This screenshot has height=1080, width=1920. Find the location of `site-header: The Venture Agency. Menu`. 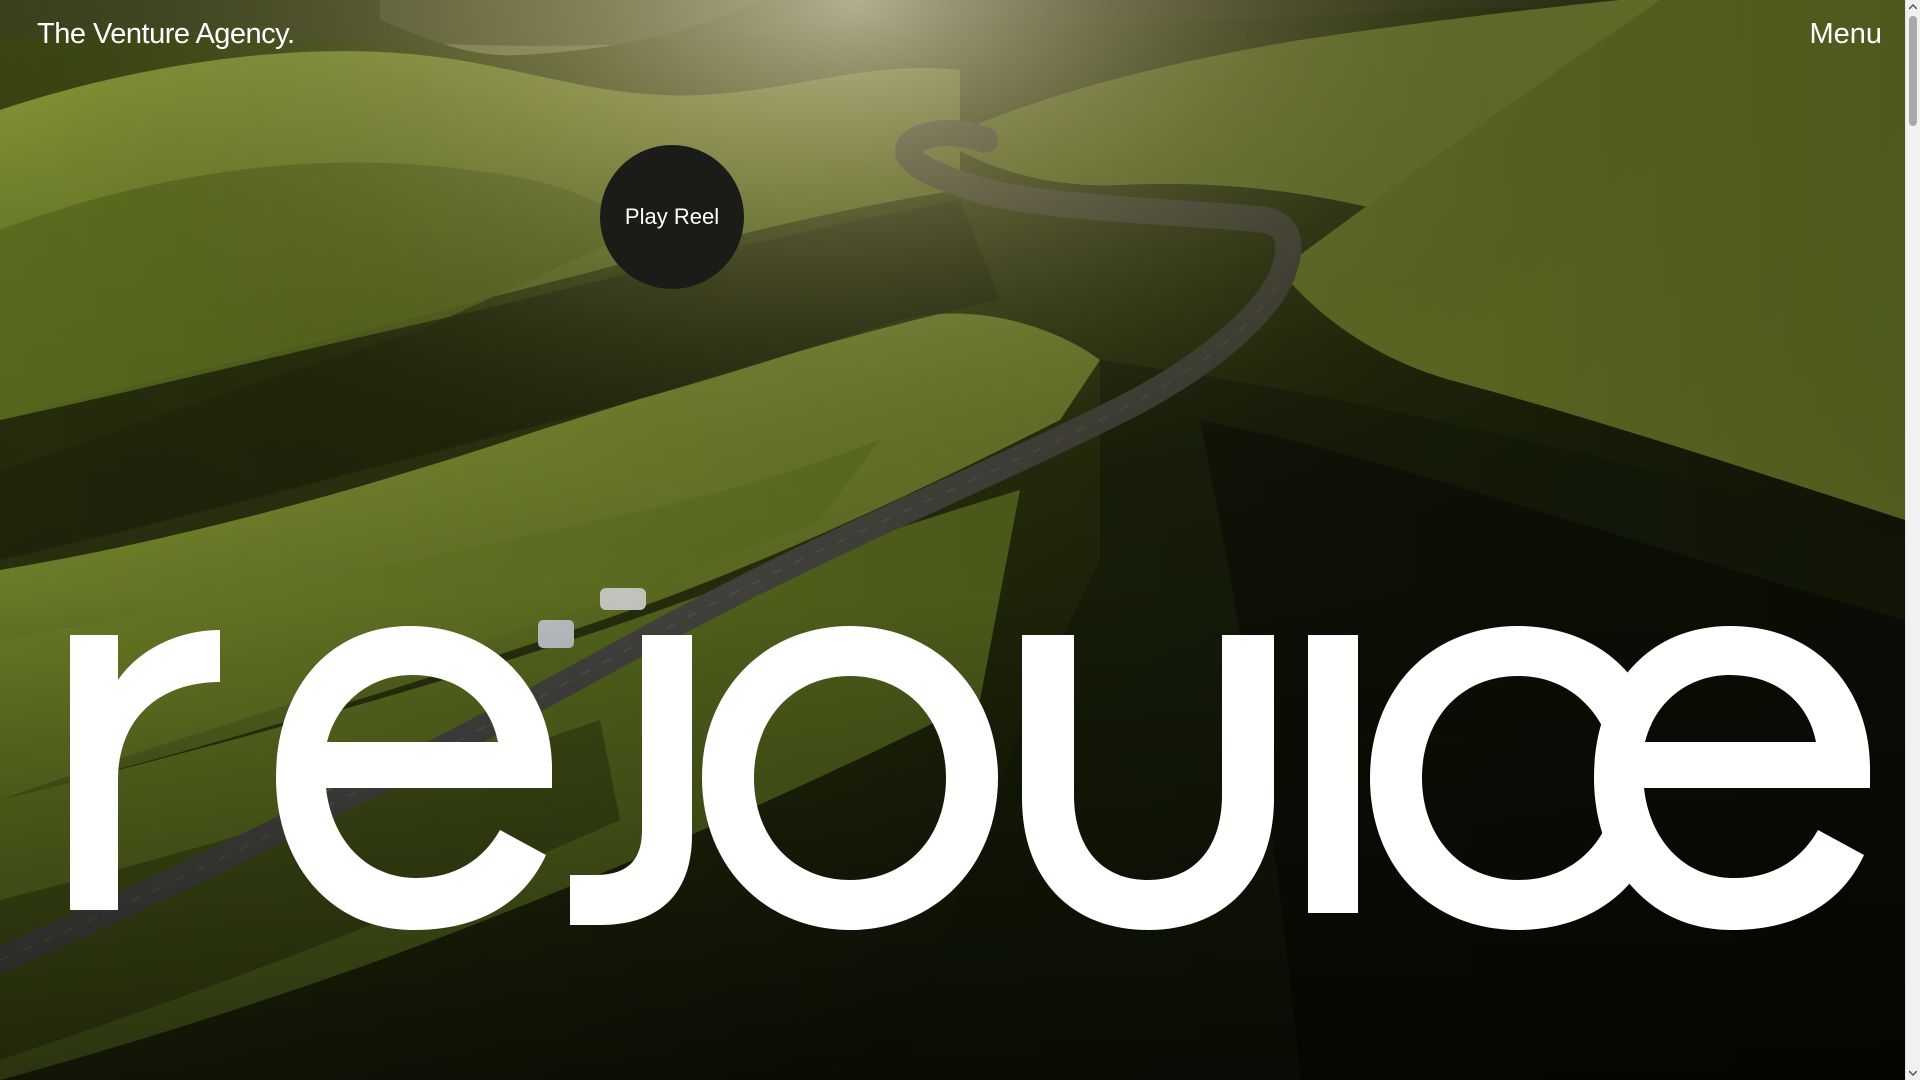

site-header: The Venture Agency. Menu is located at coordinates (952, 40).